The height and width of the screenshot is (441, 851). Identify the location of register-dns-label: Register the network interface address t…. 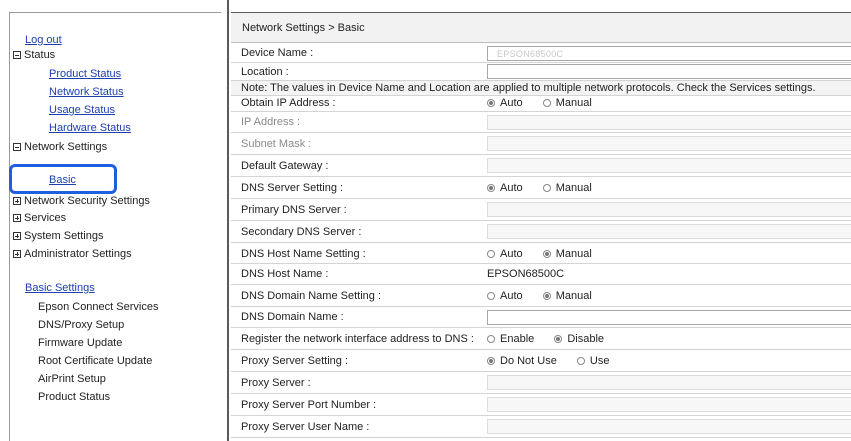
(357, 339).